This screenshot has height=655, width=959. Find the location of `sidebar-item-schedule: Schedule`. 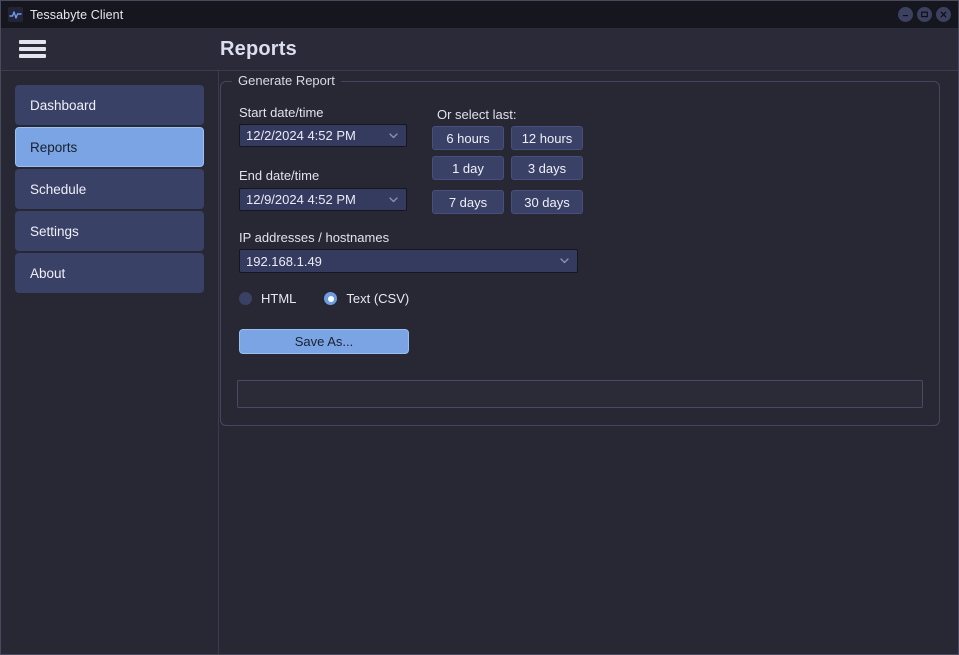

sidebar-item-schedule: Schedule is located at coordinates (109, 189).